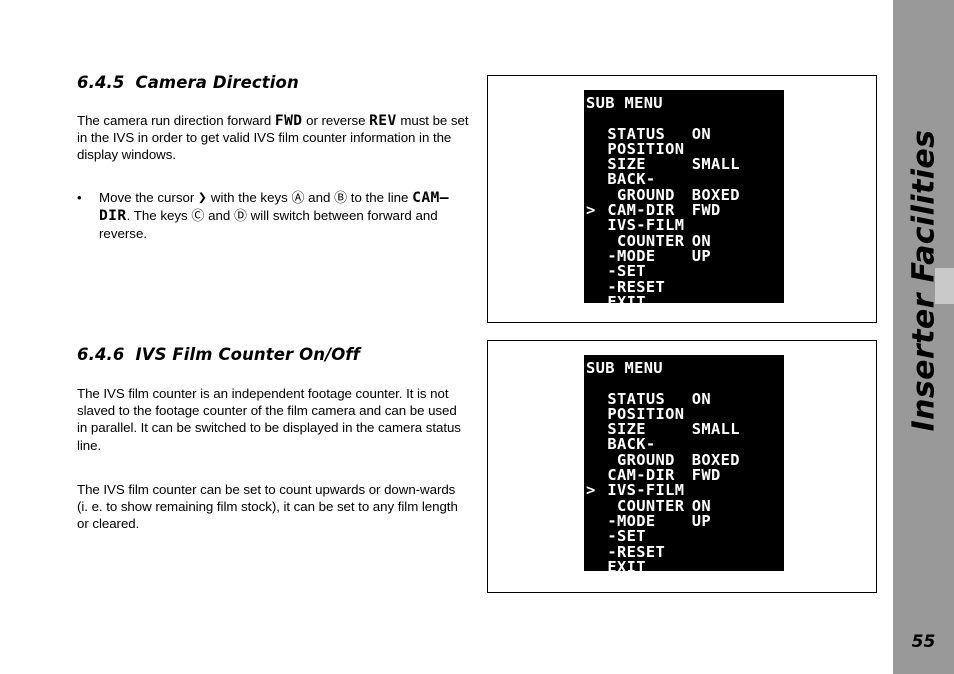  What do you see at coordinates (240, 216) in the screenshot?
I see `key-left-icon: Ⓓ` at bounding box center [240, 216].